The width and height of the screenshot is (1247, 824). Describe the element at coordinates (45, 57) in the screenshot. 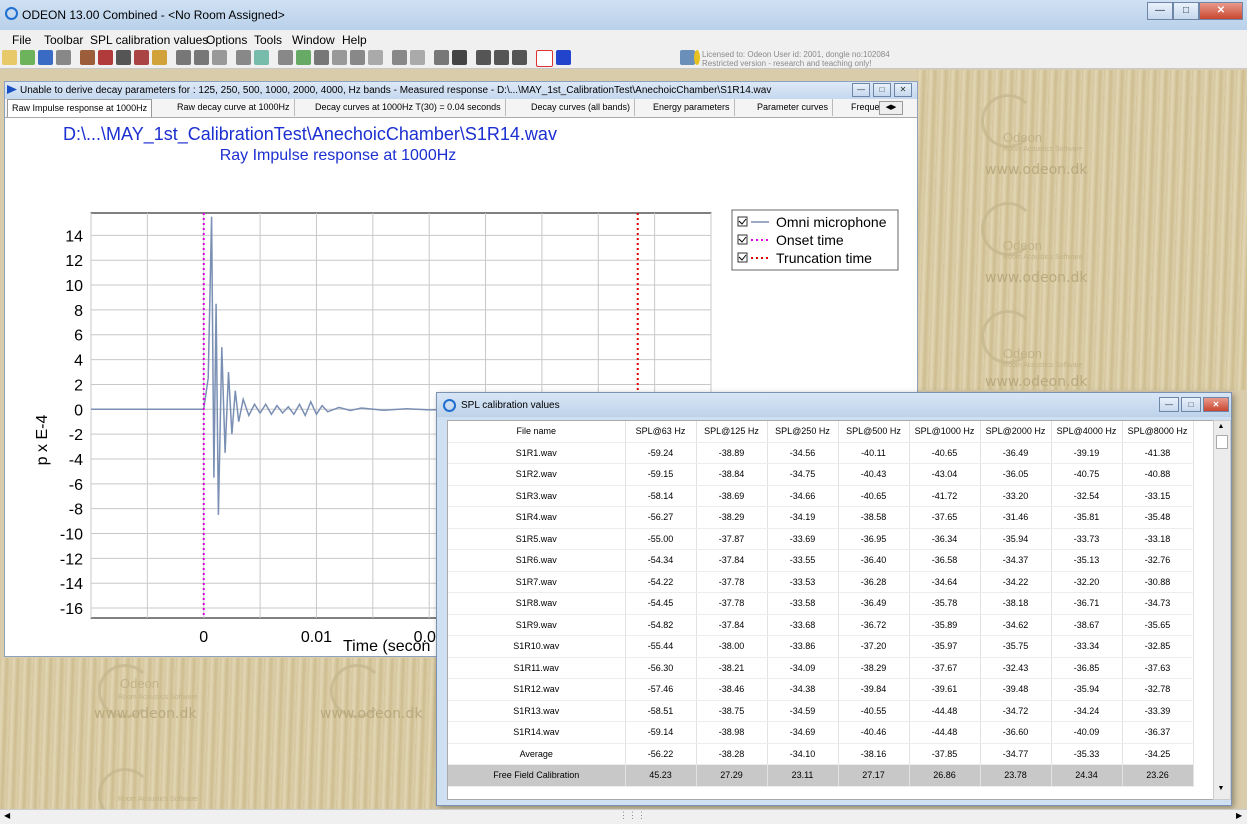

I see `materials-icon` at that location.